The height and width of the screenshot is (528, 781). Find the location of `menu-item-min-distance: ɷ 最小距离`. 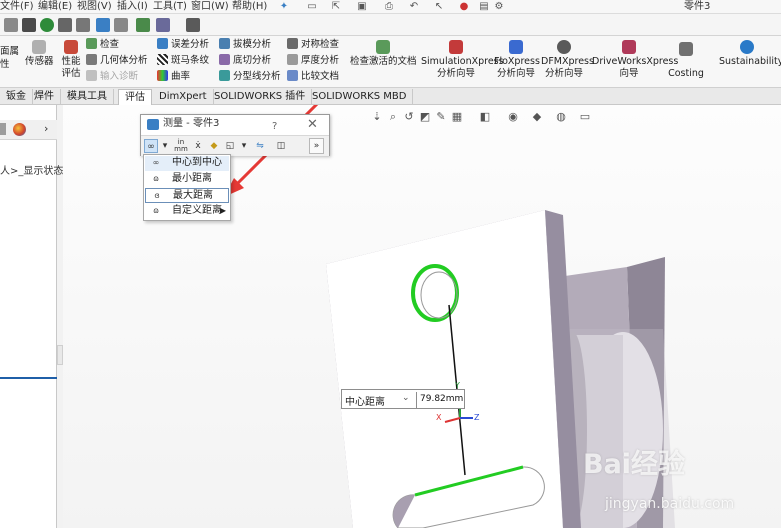

menu-item-min-distance: ɷ 最小距离 is located at coordinates (187, 179).